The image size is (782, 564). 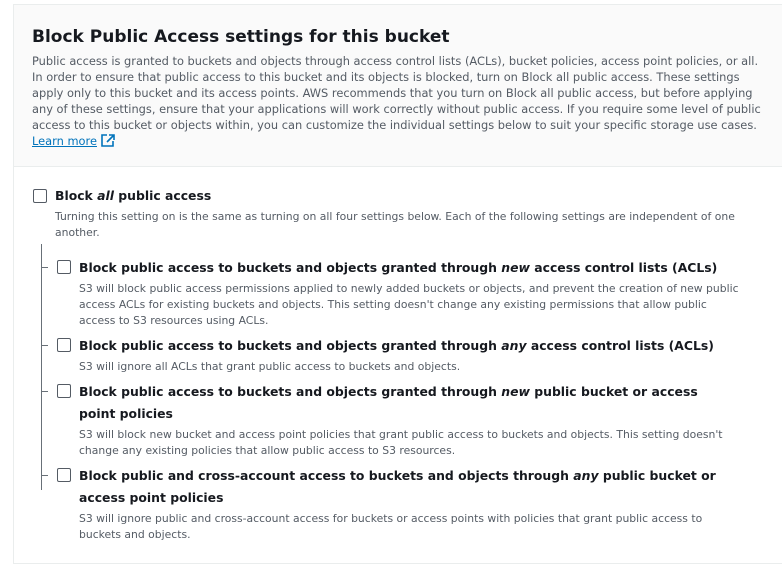 What do you see at coordinates (64, 267) in the screenshot?
I see `option-new-acls-checkbox` at bounding box center [64, 267].